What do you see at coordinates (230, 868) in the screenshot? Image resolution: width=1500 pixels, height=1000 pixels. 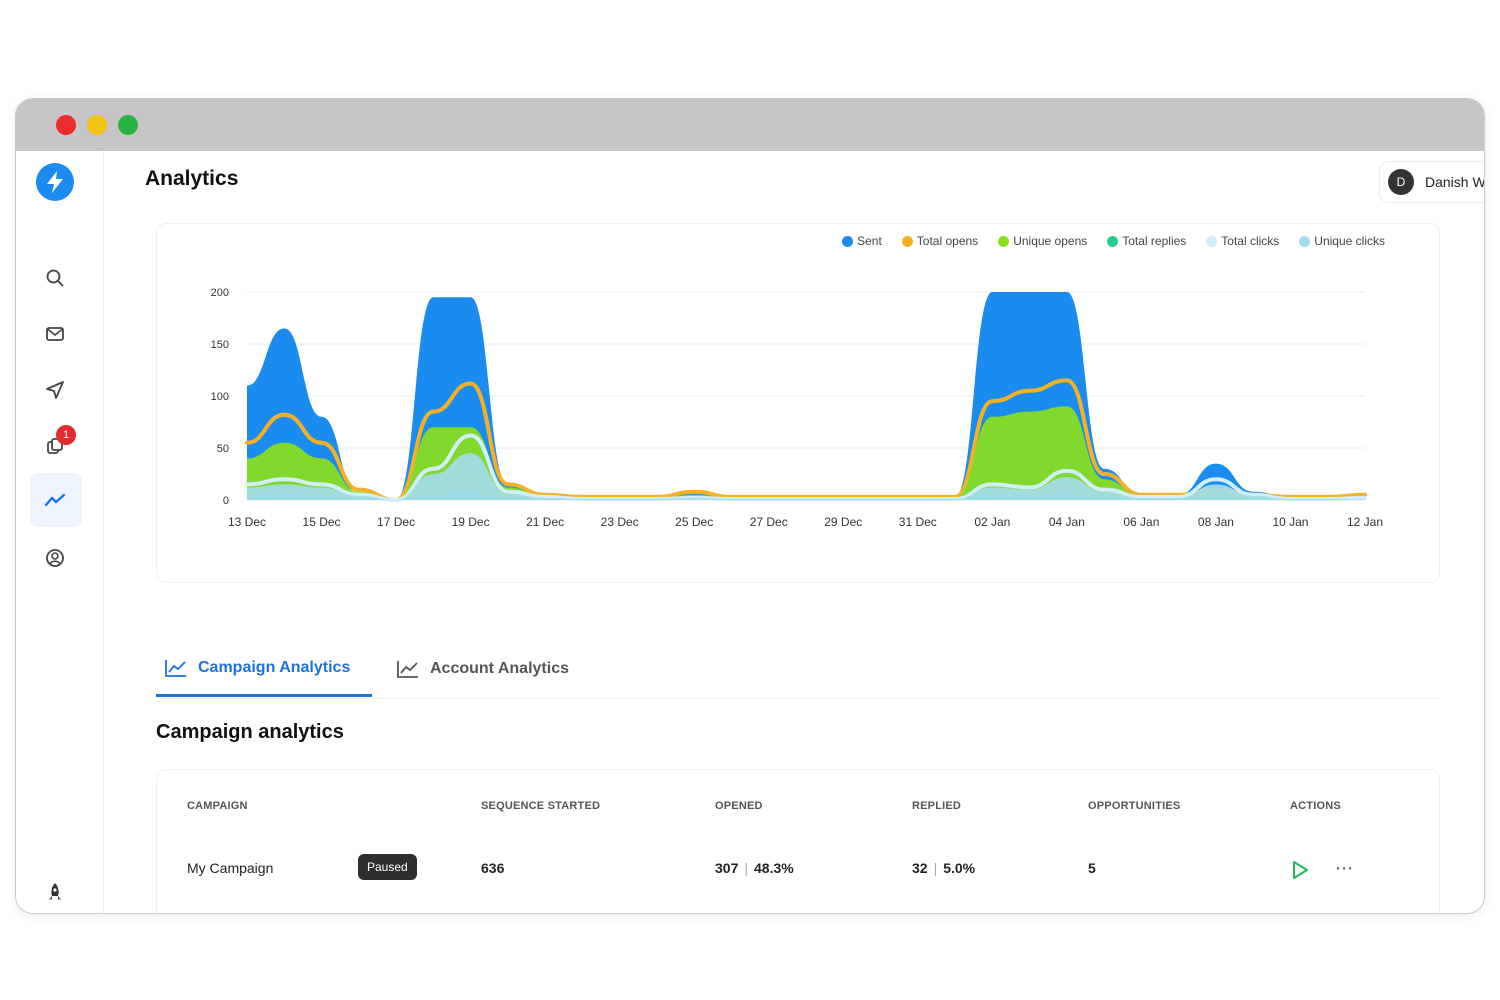 I see `campaign-name: My Campaign` at bounding box center [230, 868].